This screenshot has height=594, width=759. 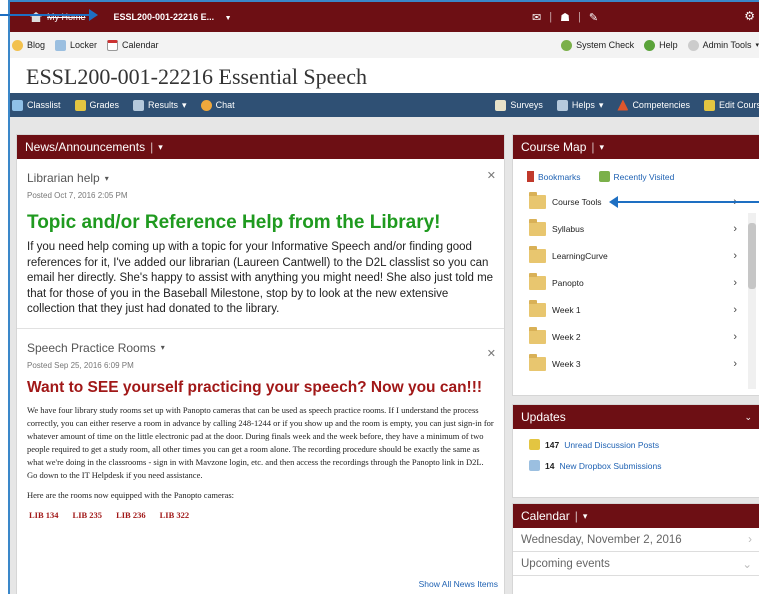 I want to click on chevron-down-icon: ⌄, so click(x=748, y=417).